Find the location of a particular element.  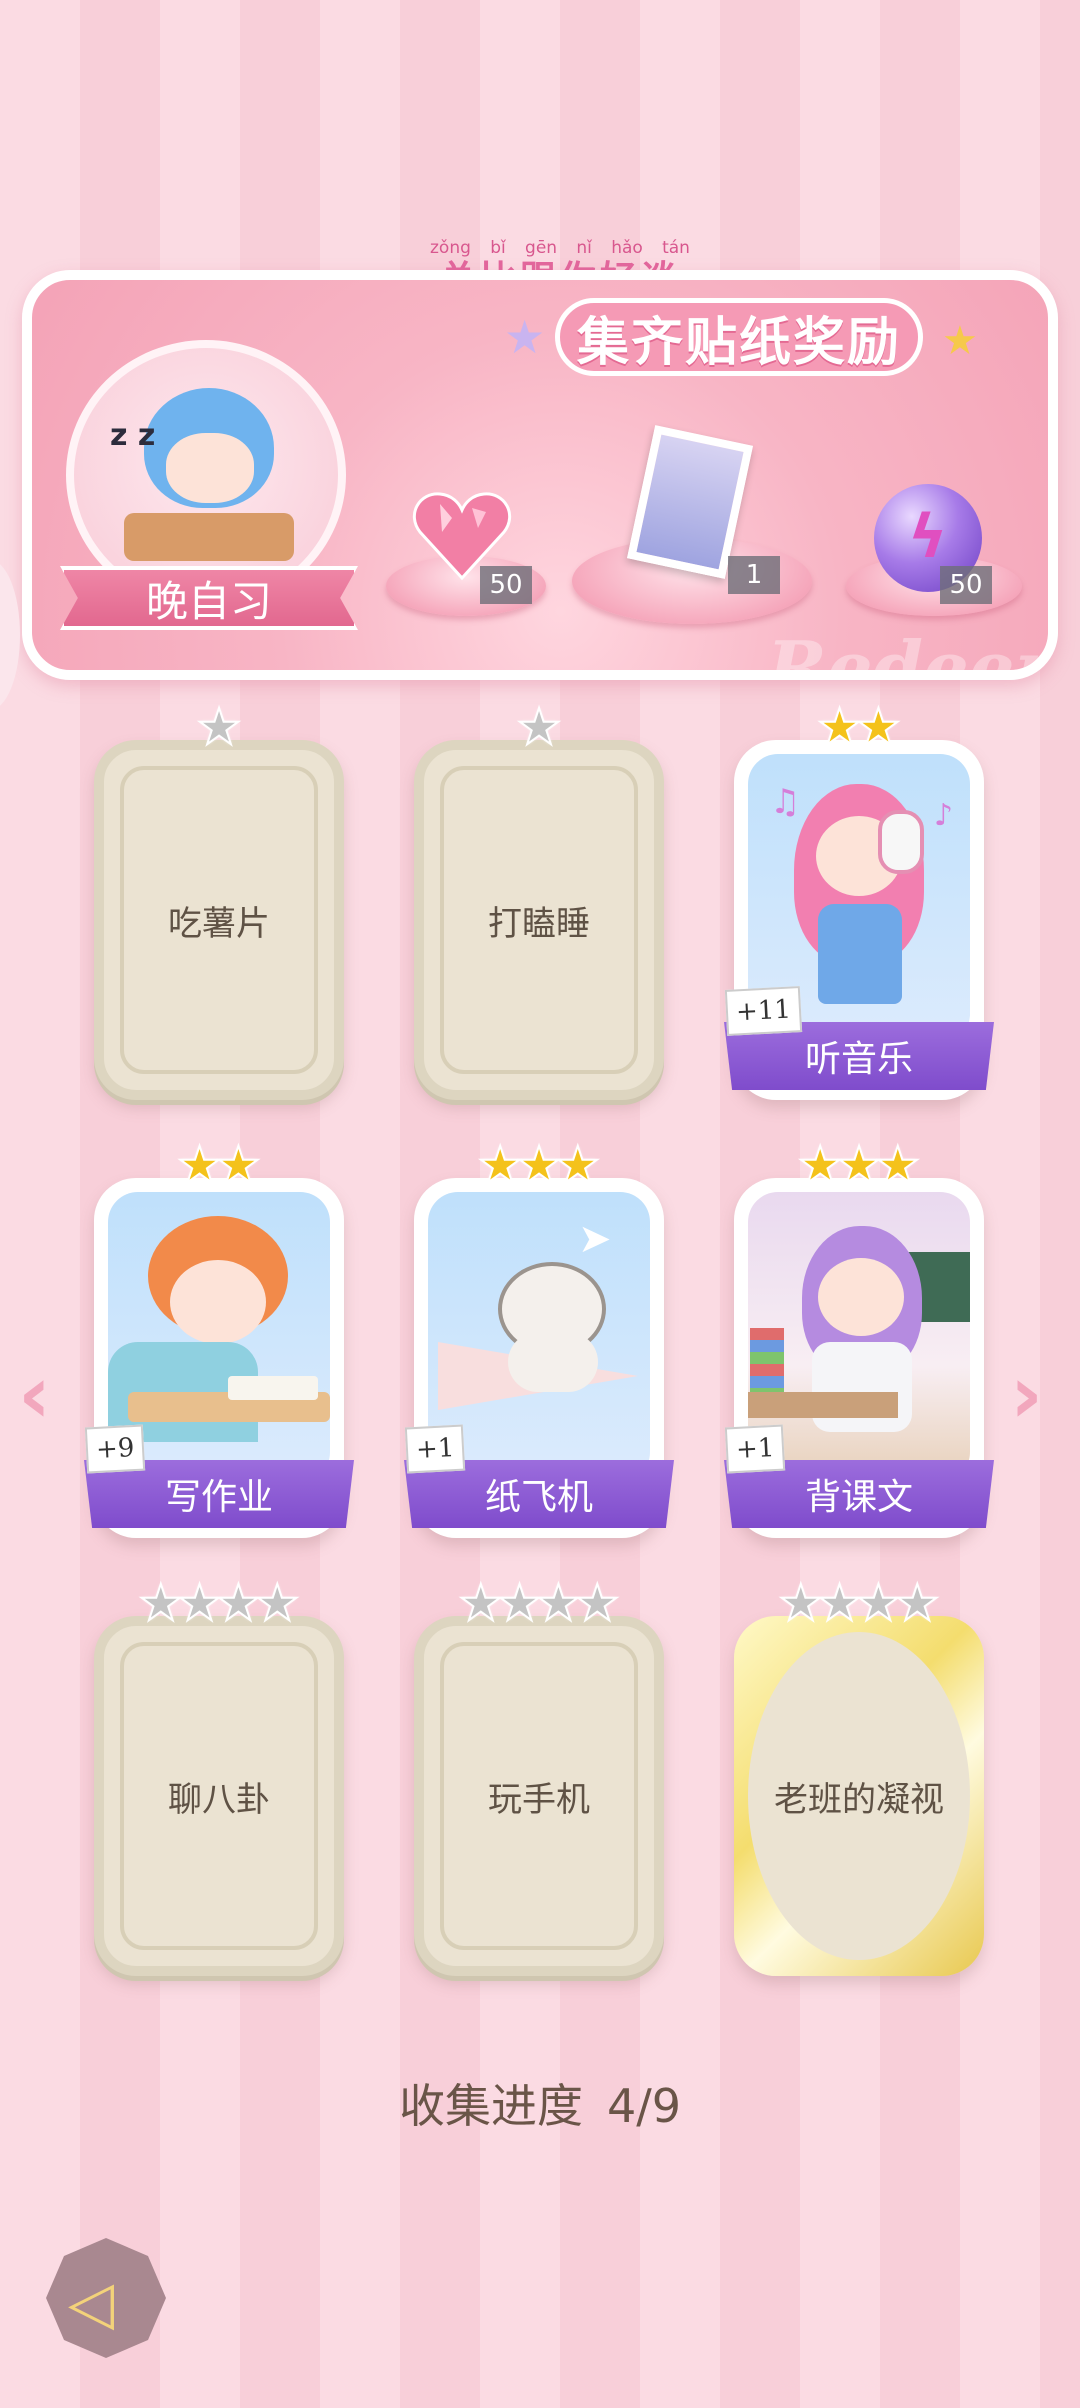

headphones-icon is located at coordinates (901, 842).